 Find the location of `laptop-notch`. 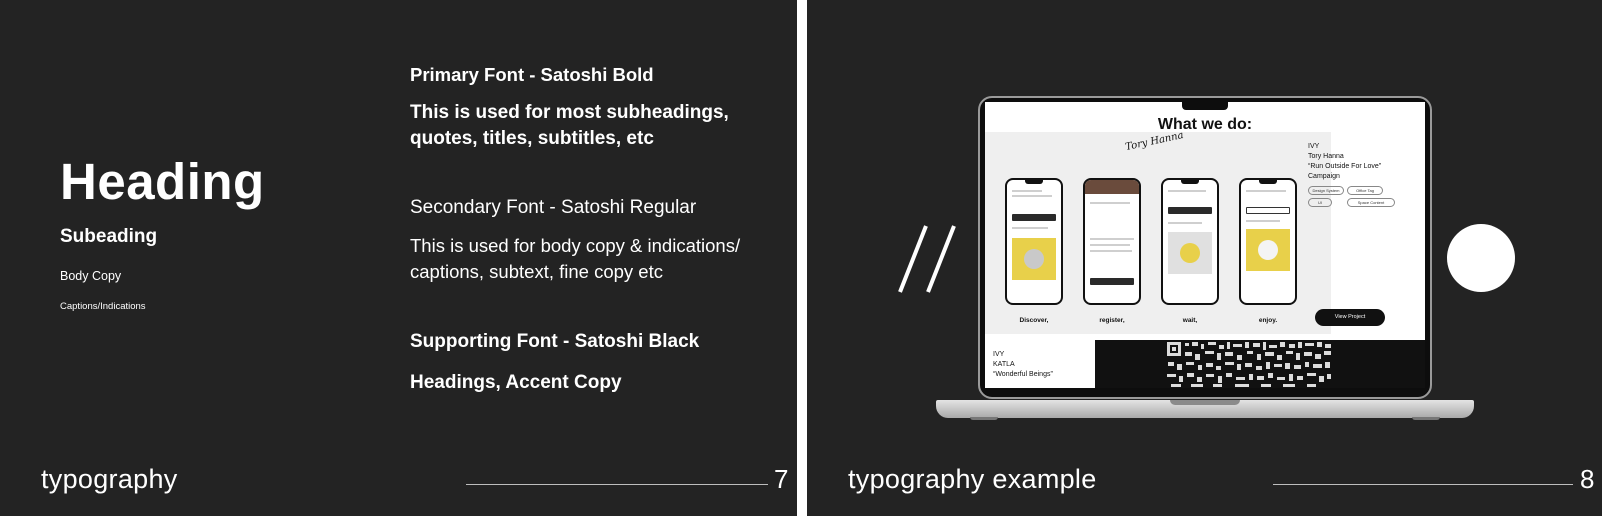

laptop-notch is located at coordinates (1205, 106).